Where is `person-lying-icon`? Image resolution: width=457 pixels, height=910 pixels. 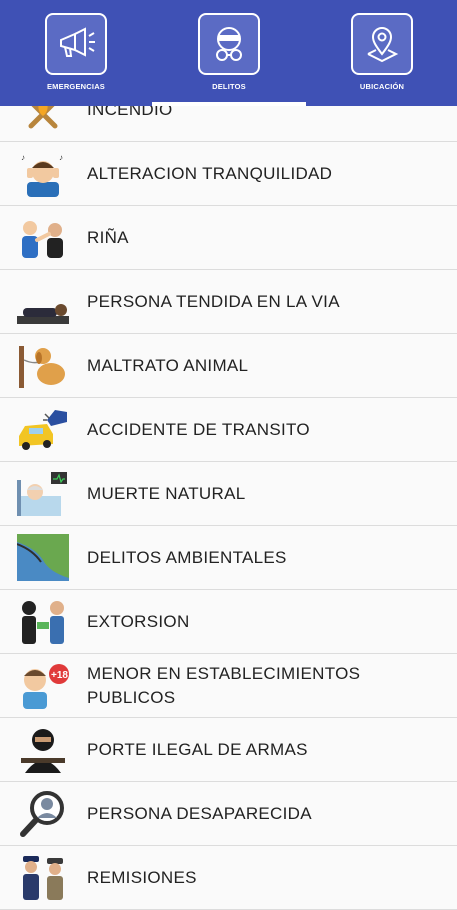 person-lying-icon is located at coordinates (43, 301).